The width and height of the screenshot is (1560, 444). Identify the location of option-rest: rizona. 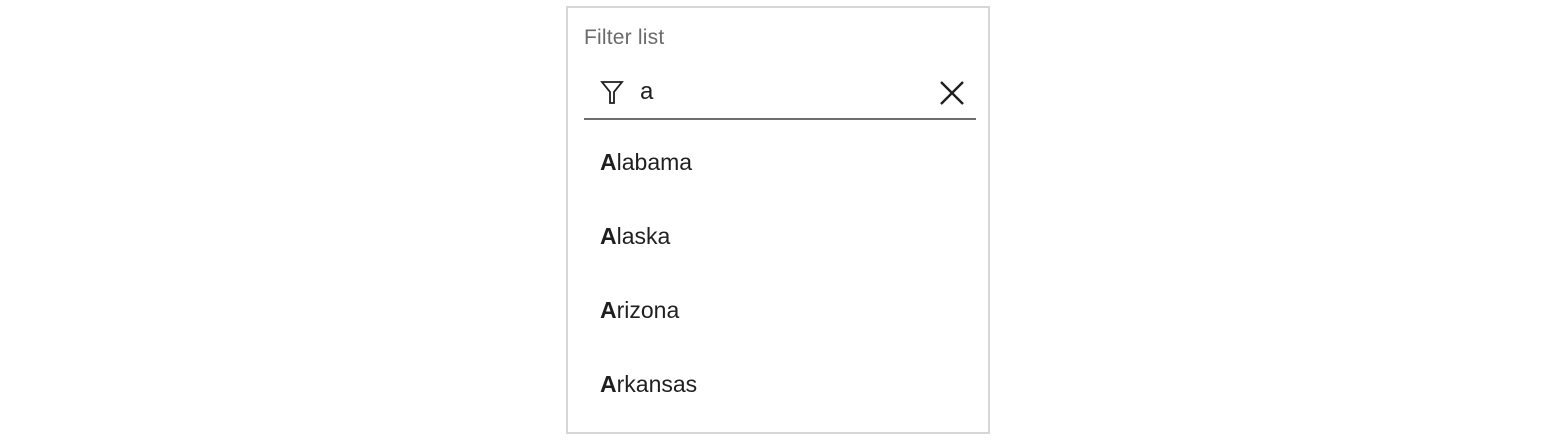
(648, 310).